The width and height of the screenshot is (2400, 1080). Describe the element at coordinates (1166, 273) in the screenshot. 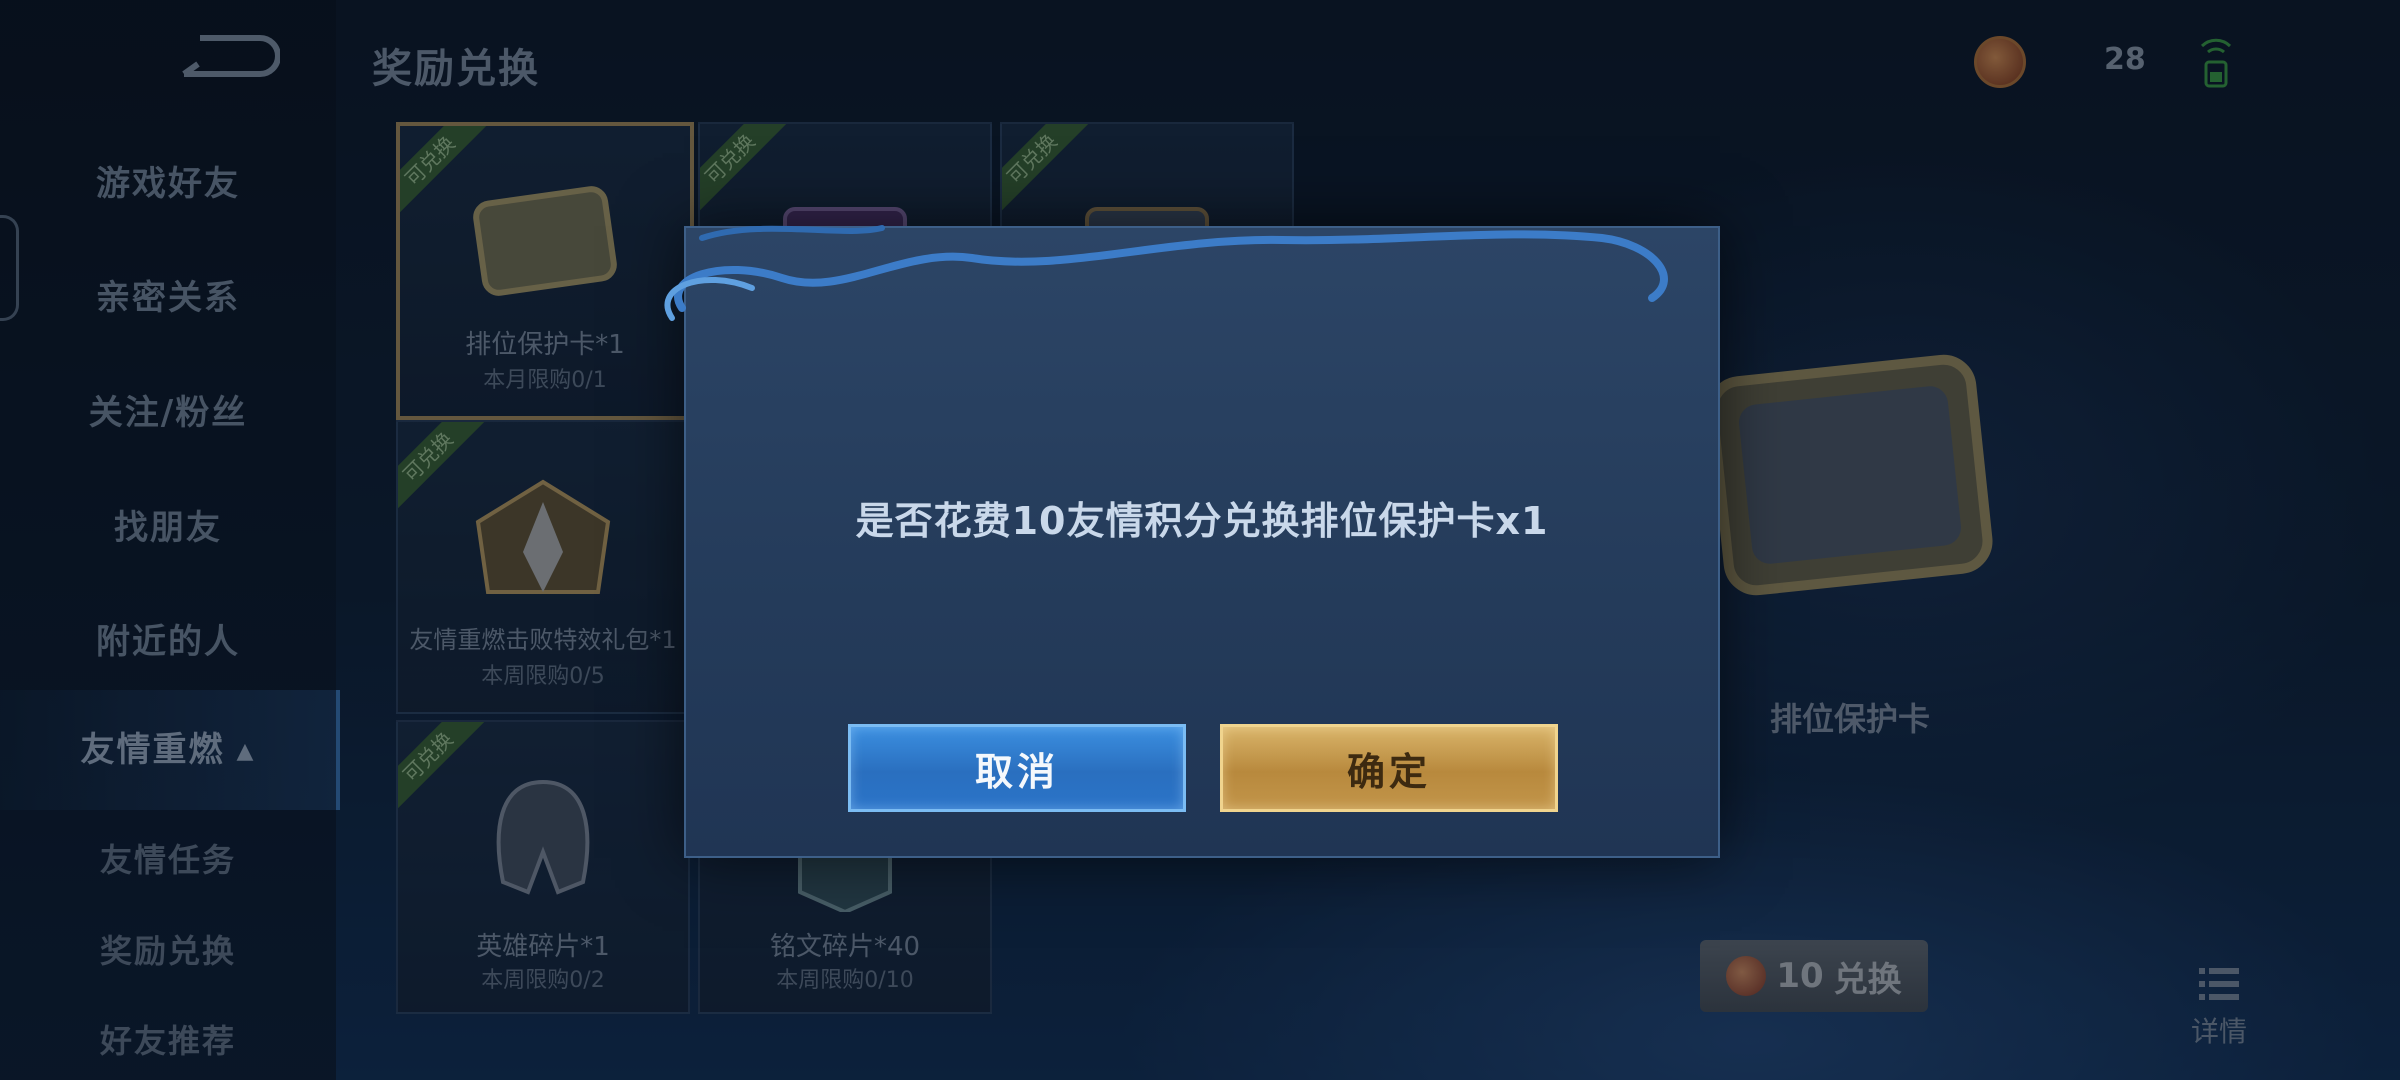

I see `cloud-ornament` at that location.